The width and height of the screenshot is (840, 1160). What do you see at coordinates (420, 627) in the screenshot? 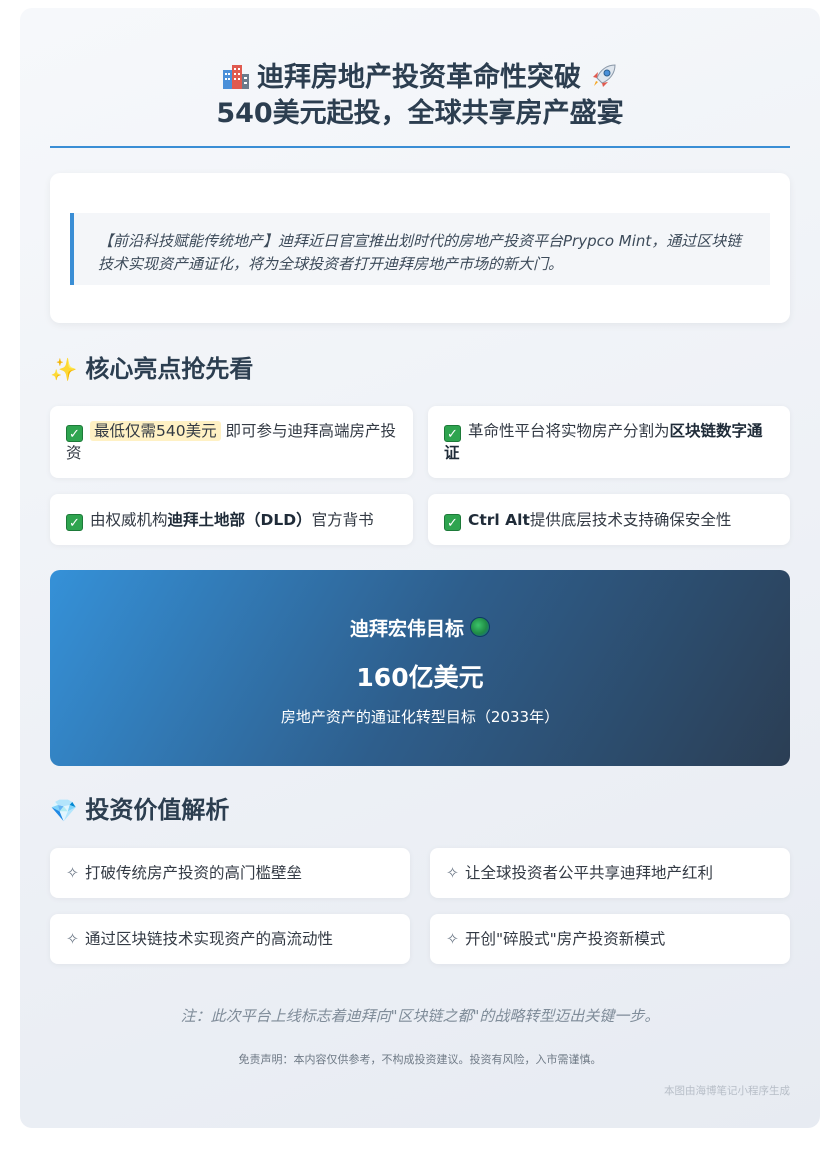
I see `goal-label: 迪拜宏伟目标` at bounding box center [420, 627].